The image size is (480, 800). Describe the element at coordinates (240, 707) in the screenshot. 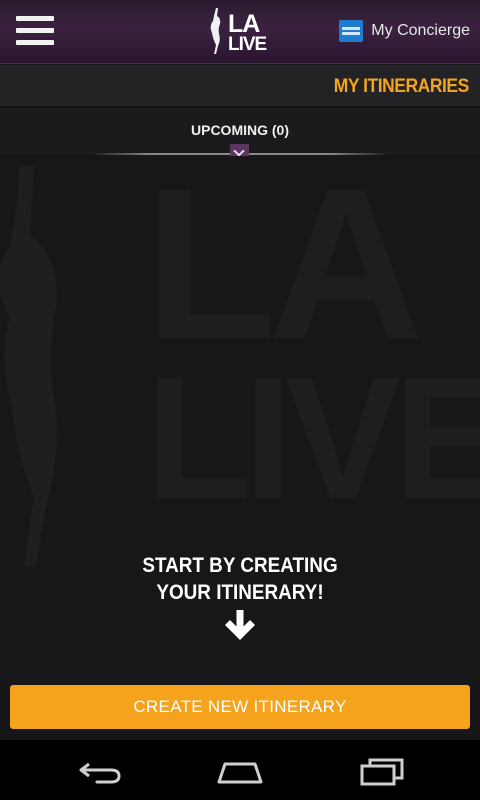

I see `create-new-itinerary-button: CREATE NEW ITINERARY` at that location.